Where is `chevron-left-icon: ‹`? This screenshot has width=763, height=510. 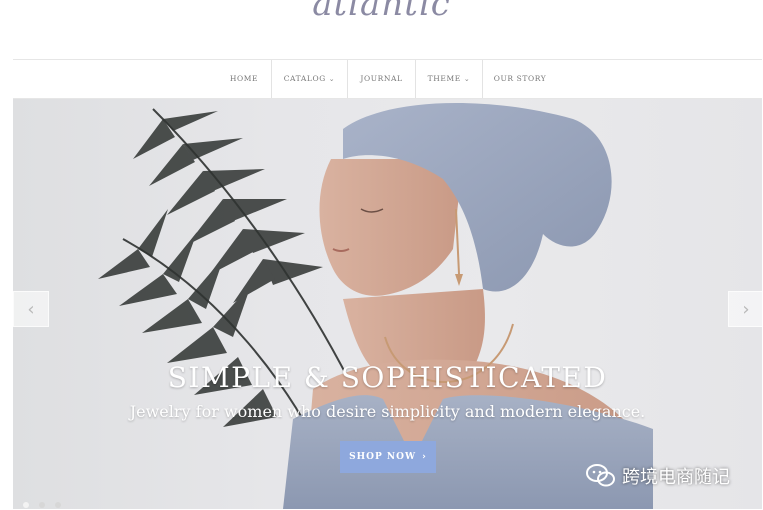
chevron-left-icon: ‹ is located at coordinates (31, 309).